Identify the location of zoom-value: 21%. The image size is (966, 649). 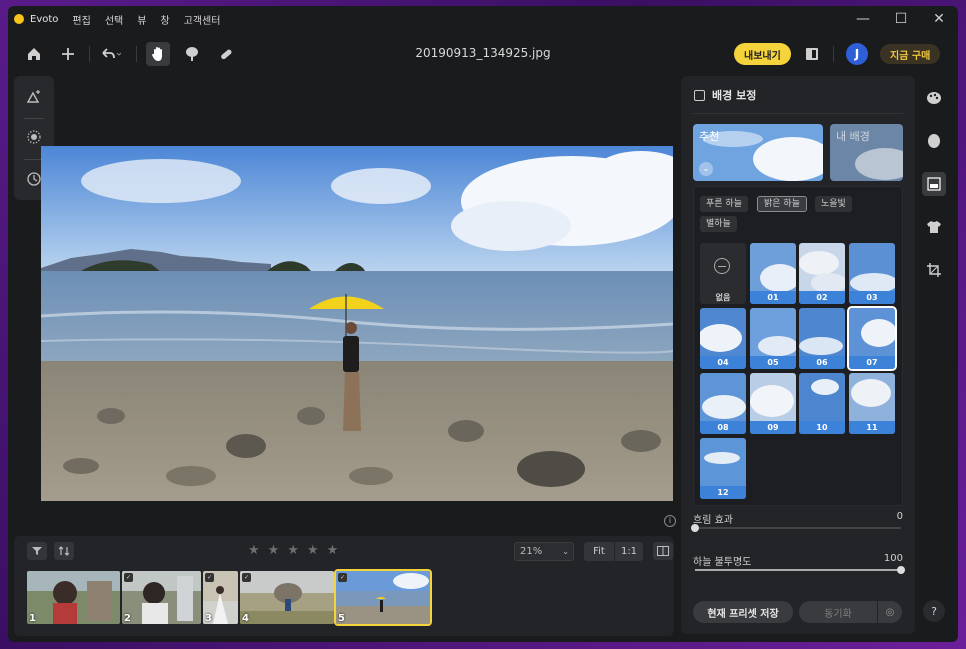
(531, 551).